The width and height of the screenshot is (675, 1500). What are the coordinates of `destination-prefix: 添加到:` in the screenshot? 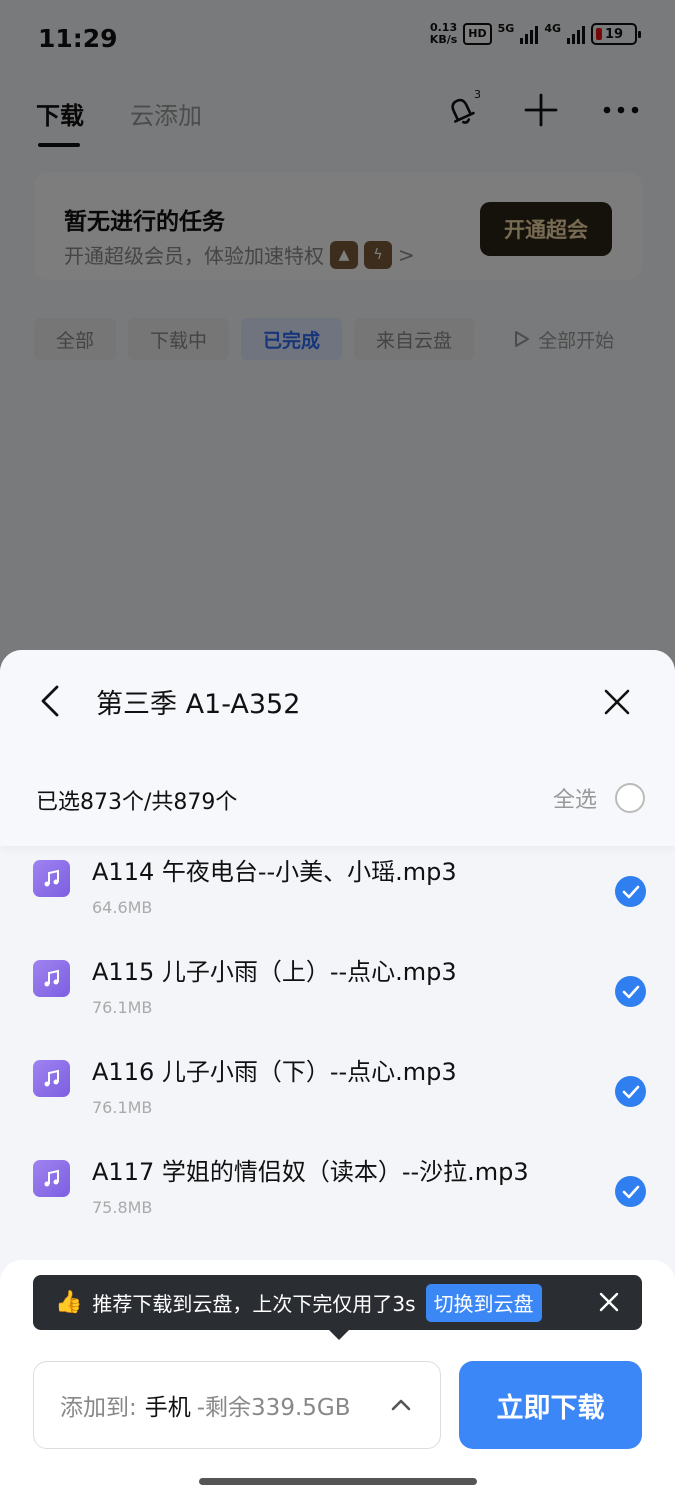 It's located at (98, 1408).